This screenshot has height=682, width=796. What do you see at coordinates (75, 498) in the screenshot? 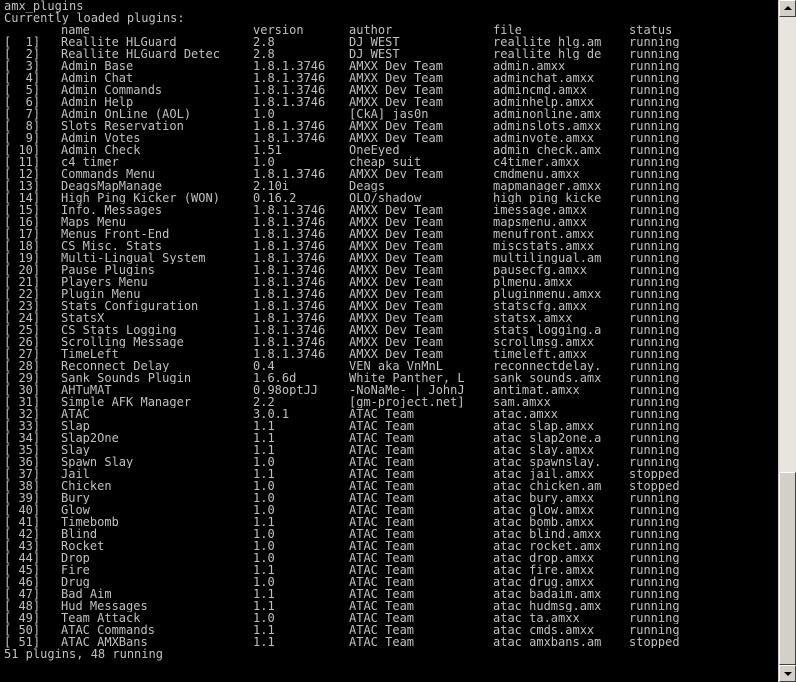
I see `plugin-name: Bury` at bounding box center [75, 498].